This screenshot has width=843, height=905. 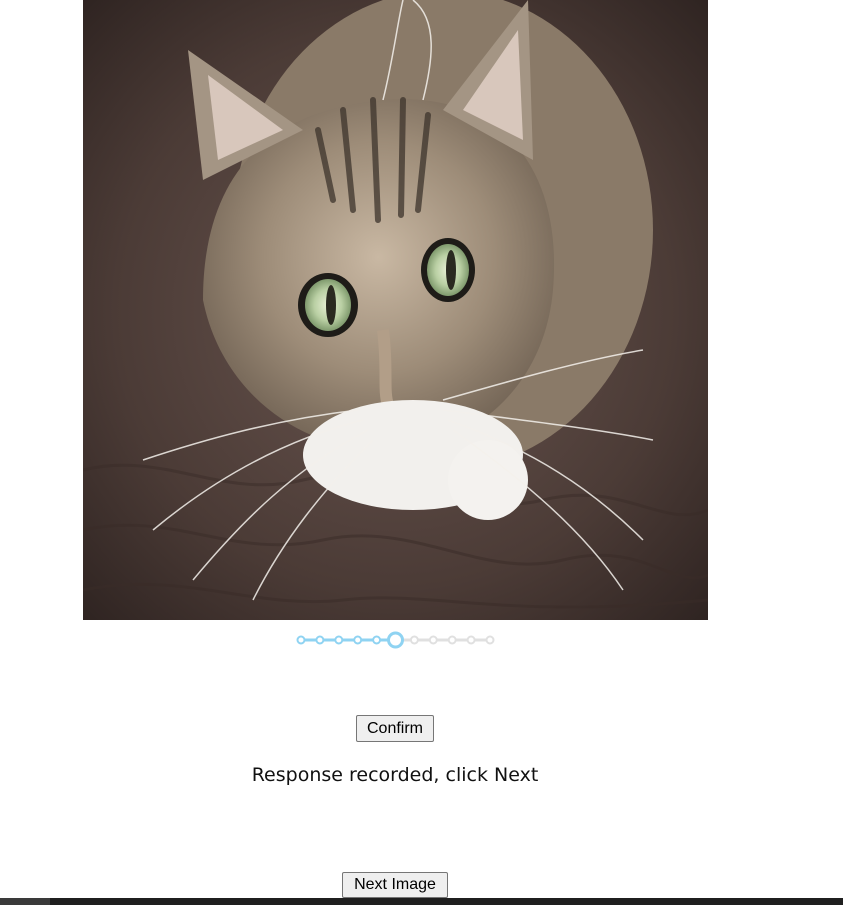 I want to click on taskbar-start-button, so click(x=25, y=901).